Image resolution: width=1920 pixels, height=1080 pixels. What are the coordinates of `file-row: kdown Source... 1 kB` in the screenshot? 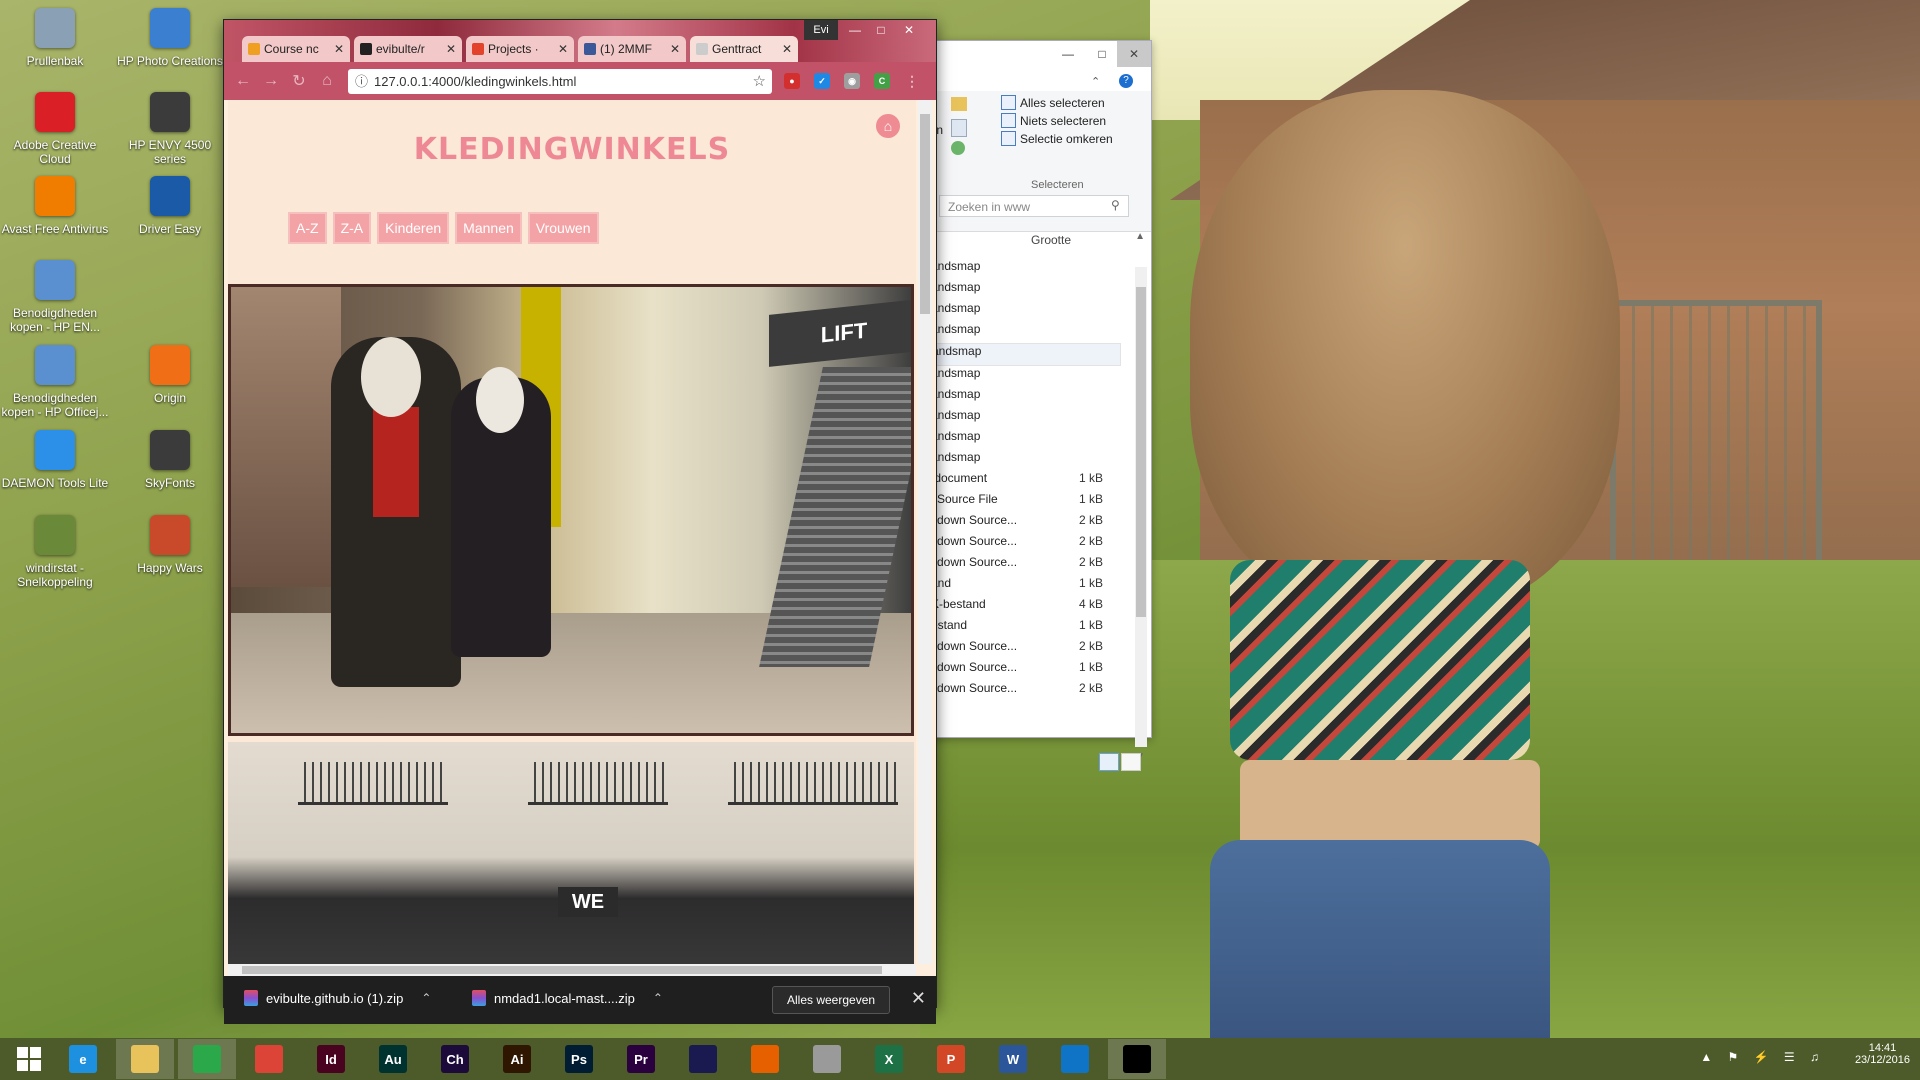 It's located at (1026, 670).